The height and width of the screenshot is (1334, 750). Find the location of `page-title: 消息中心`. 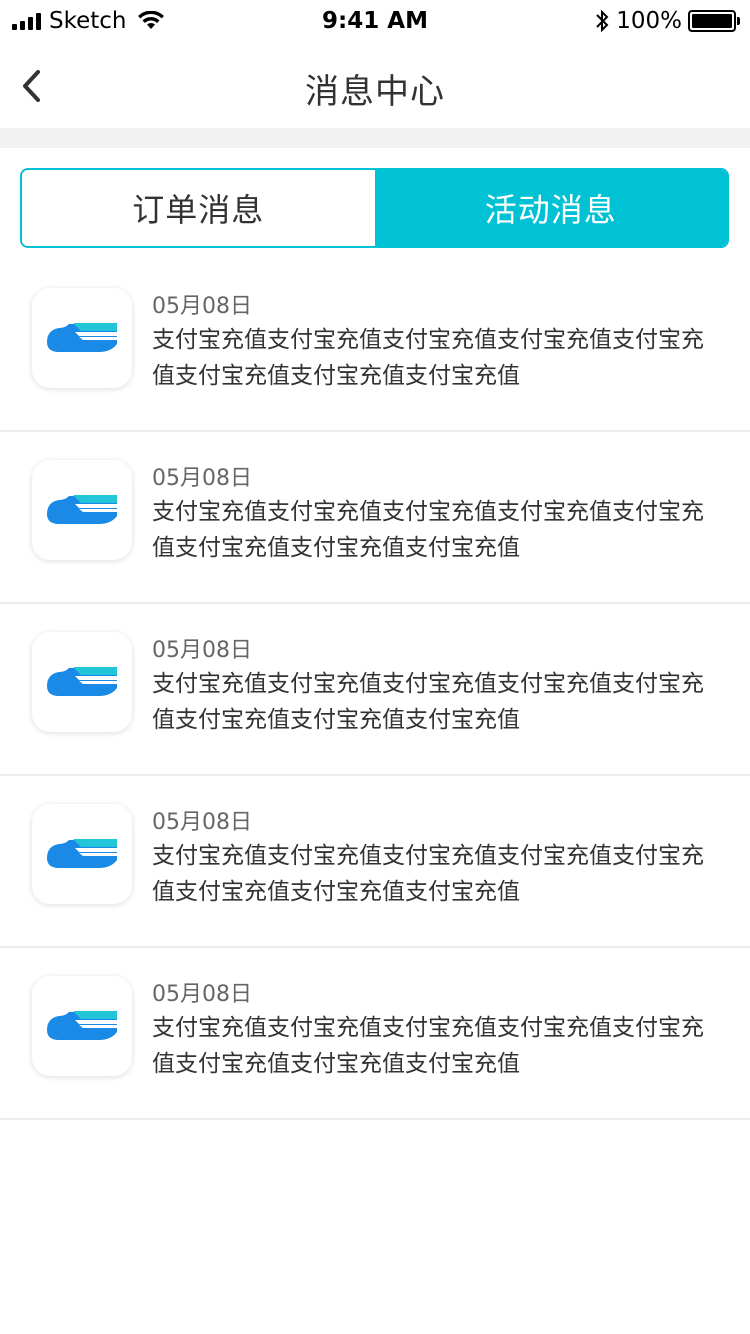

page-title: 消息中心 is located at coordinates (375, 92).